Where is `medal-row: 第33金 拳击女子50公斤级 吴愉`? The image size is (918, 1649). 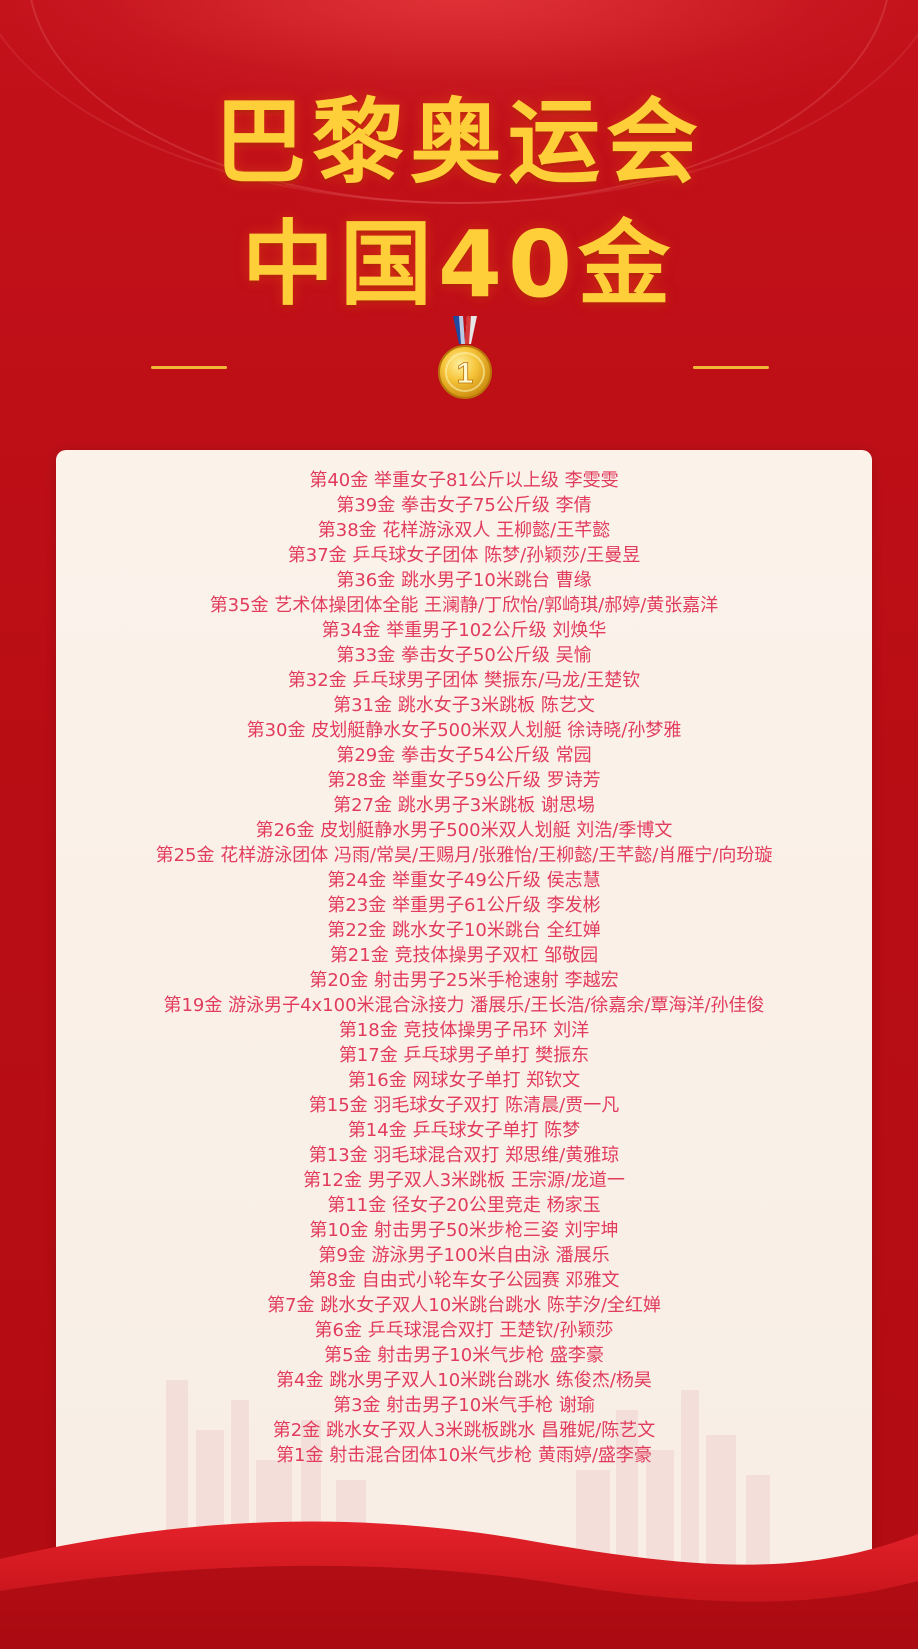 medal-row: 第33金 拳击女子50公斤级 吴愉 is located at coordinates (464, 655).